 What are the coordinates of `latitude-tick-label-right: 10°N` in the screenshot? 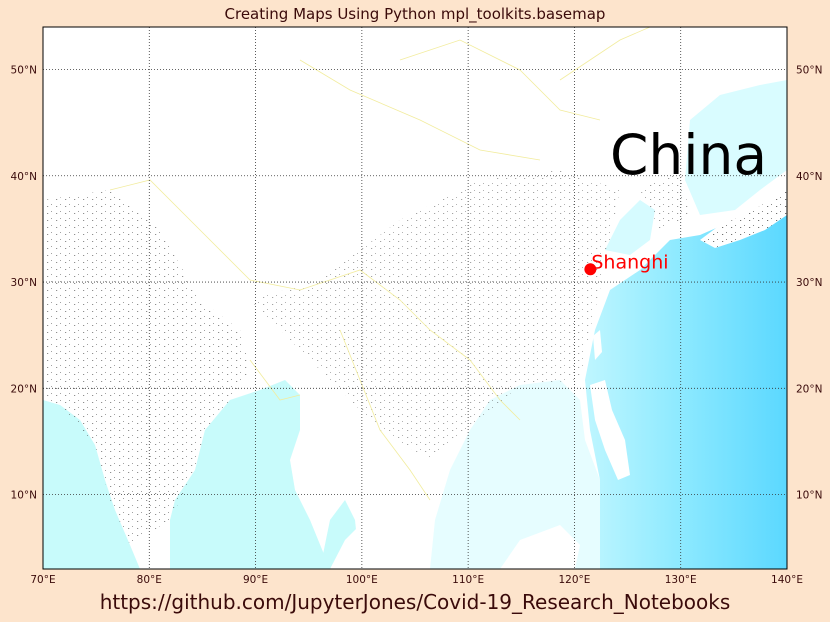 It's located at (809, 496).